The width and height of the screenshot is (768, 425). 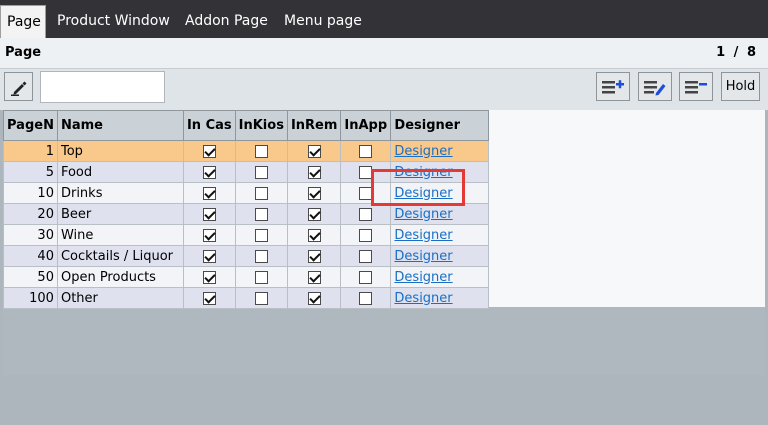 I want to click on table-row: 100 Other Designer, so click(x=246, y=298).